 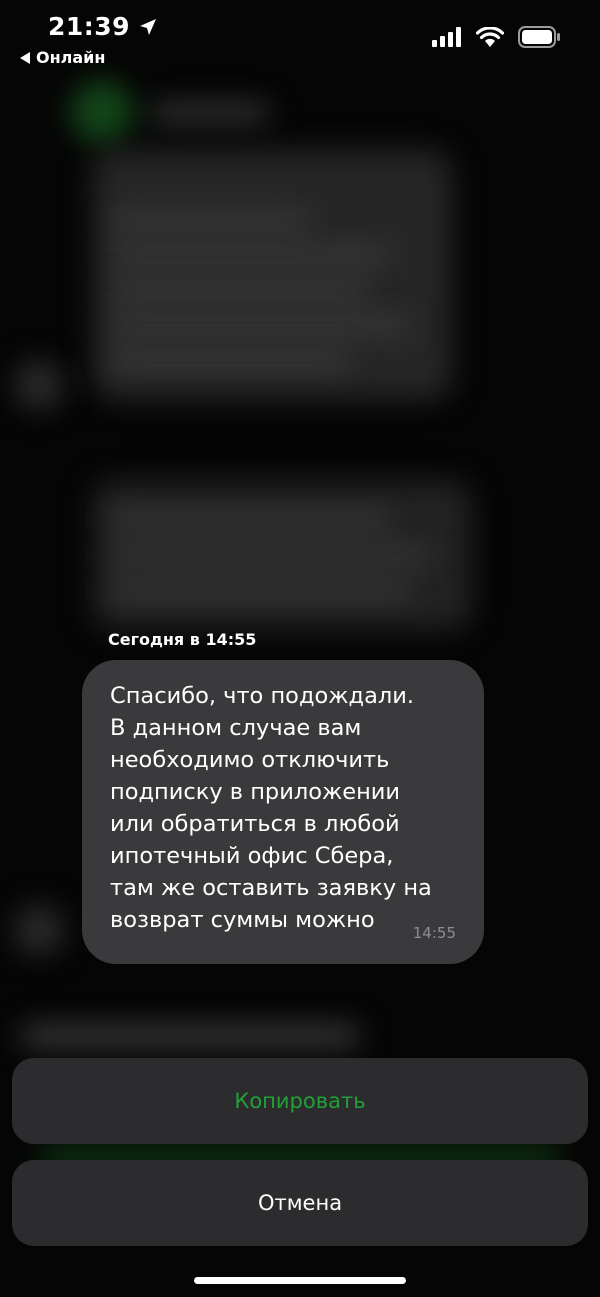 I want to click on home-indicator, so click(x=300, y=1280).